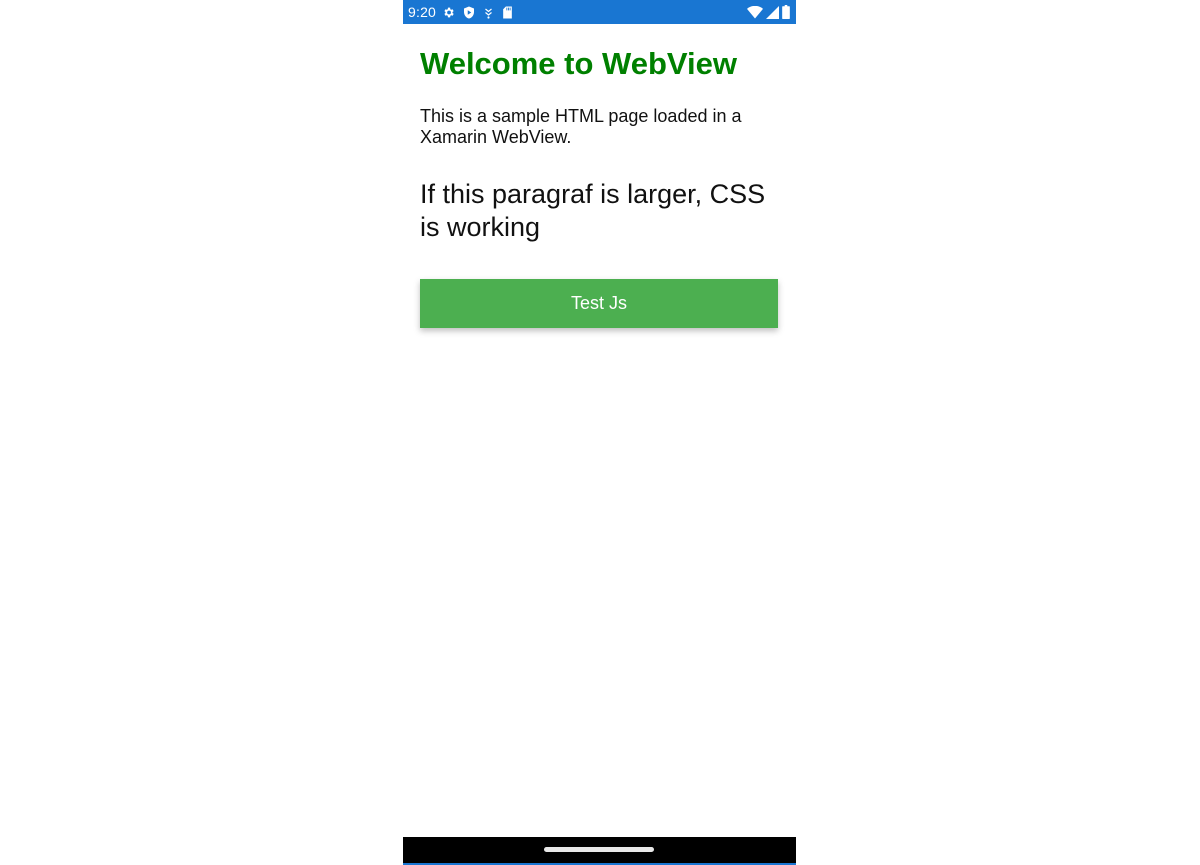 The width and height of the screenshot is (1200, 865). Describe the element at coordinates (422, 12) in the screenshot. I see `status-time: 9:20` at that location.